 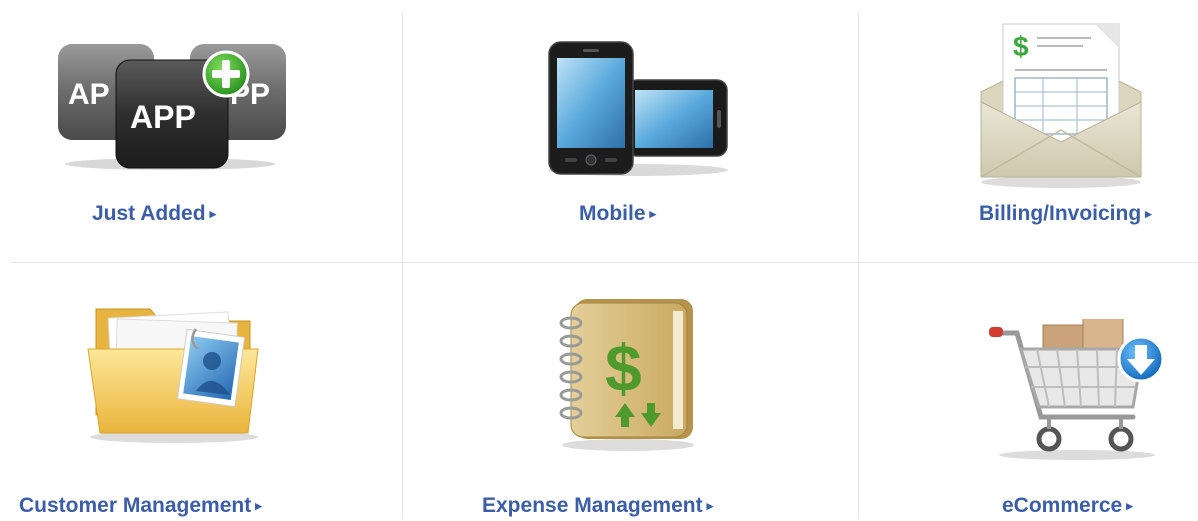 I want to click on label-text: eCommerce, so click(x=1062, y=505).